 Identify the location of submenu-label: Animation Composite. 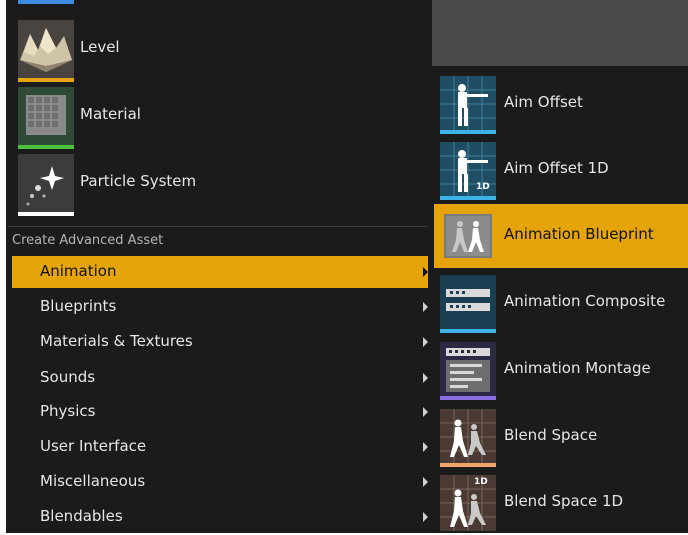
(585, 301).